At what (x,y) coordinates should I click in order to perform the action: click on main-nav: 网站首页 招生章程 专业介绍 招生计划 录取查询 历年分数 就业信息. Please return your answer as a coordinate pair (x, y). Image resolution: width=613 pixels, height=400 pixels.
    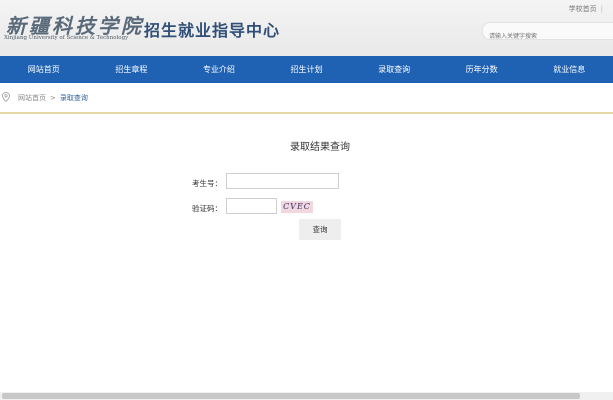
    Looking at the image, I should click on (306, 69).